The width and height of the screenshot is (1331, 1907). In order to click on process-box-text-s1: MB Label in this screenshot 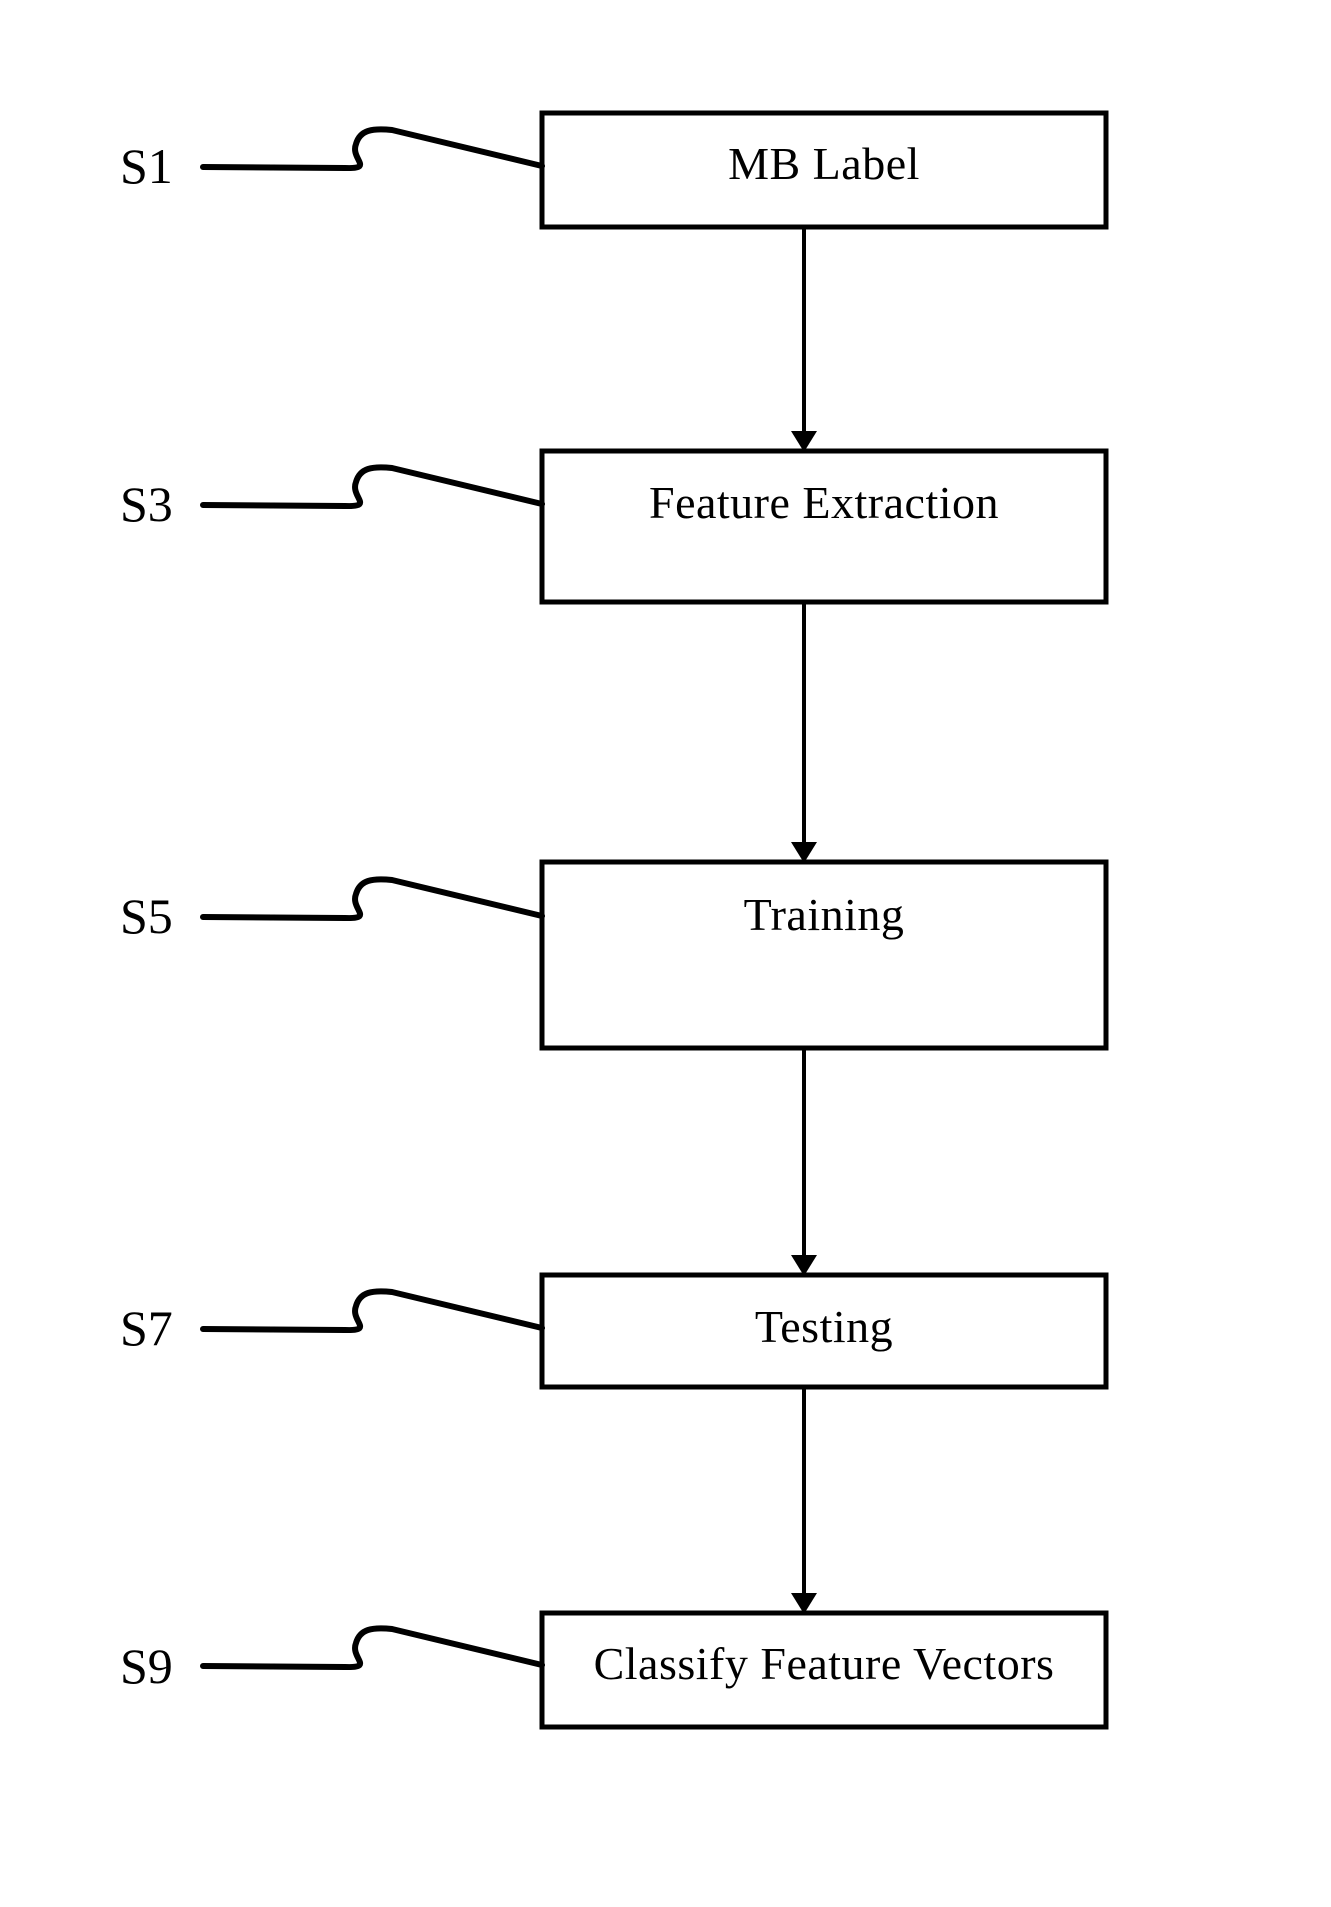, I will do `click(824, 163)`.